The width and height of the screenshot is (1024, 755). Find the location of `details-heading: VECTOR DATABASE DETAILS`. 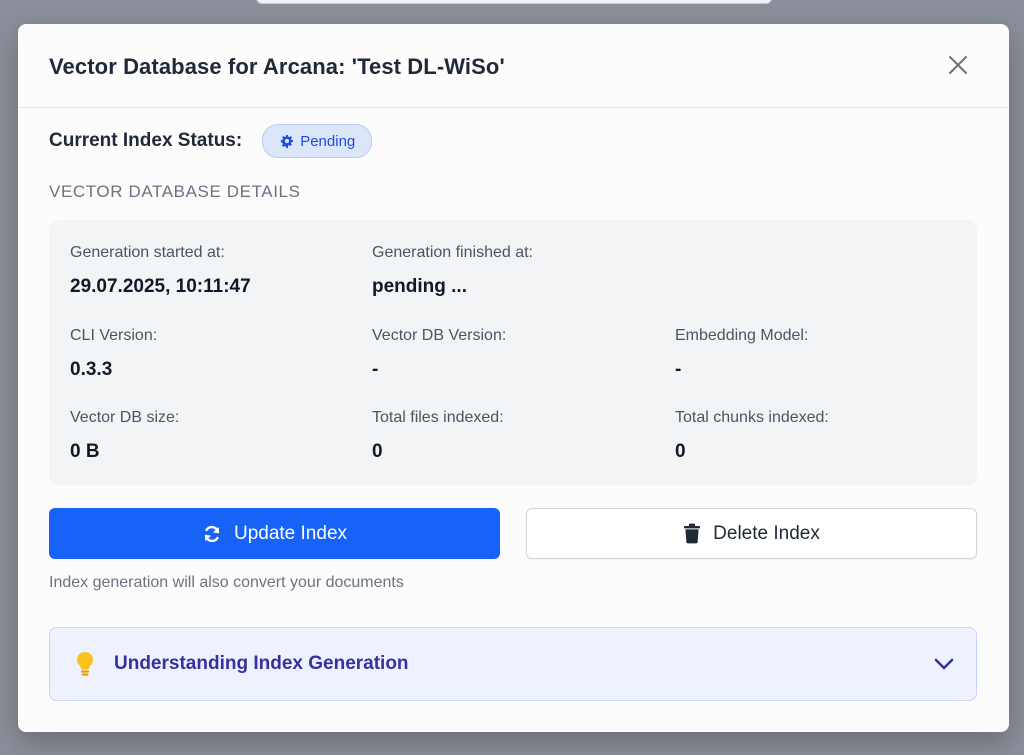

details-heading: VECTOR DATABASE DETAILS is located at coordinates (175, 191).